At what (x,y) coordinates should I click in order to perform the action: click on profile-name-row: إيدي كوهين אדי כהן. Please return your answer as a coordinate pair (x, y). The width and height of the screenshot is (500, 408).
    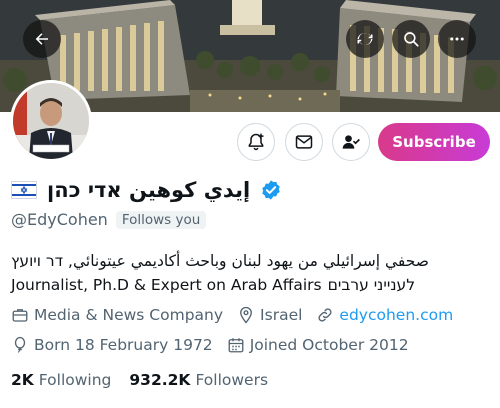
    Looking at the image, I should click on (146, 190).